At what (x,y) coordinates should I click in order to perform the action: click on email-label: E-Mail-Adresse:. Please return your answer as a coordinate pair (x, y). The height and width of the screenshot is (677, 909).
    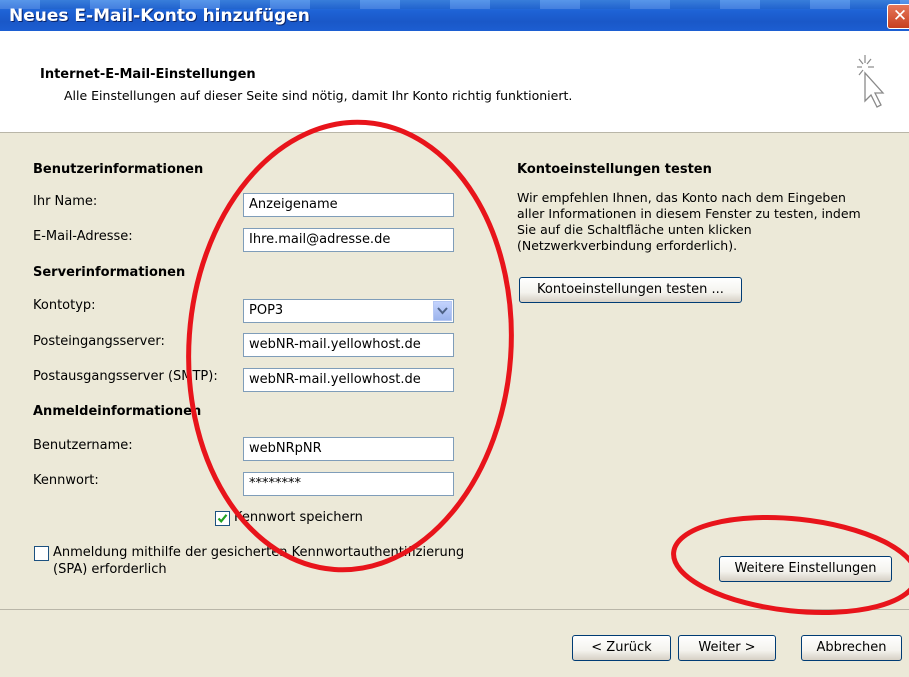
    Looking at the image, I should click on (83, 236).